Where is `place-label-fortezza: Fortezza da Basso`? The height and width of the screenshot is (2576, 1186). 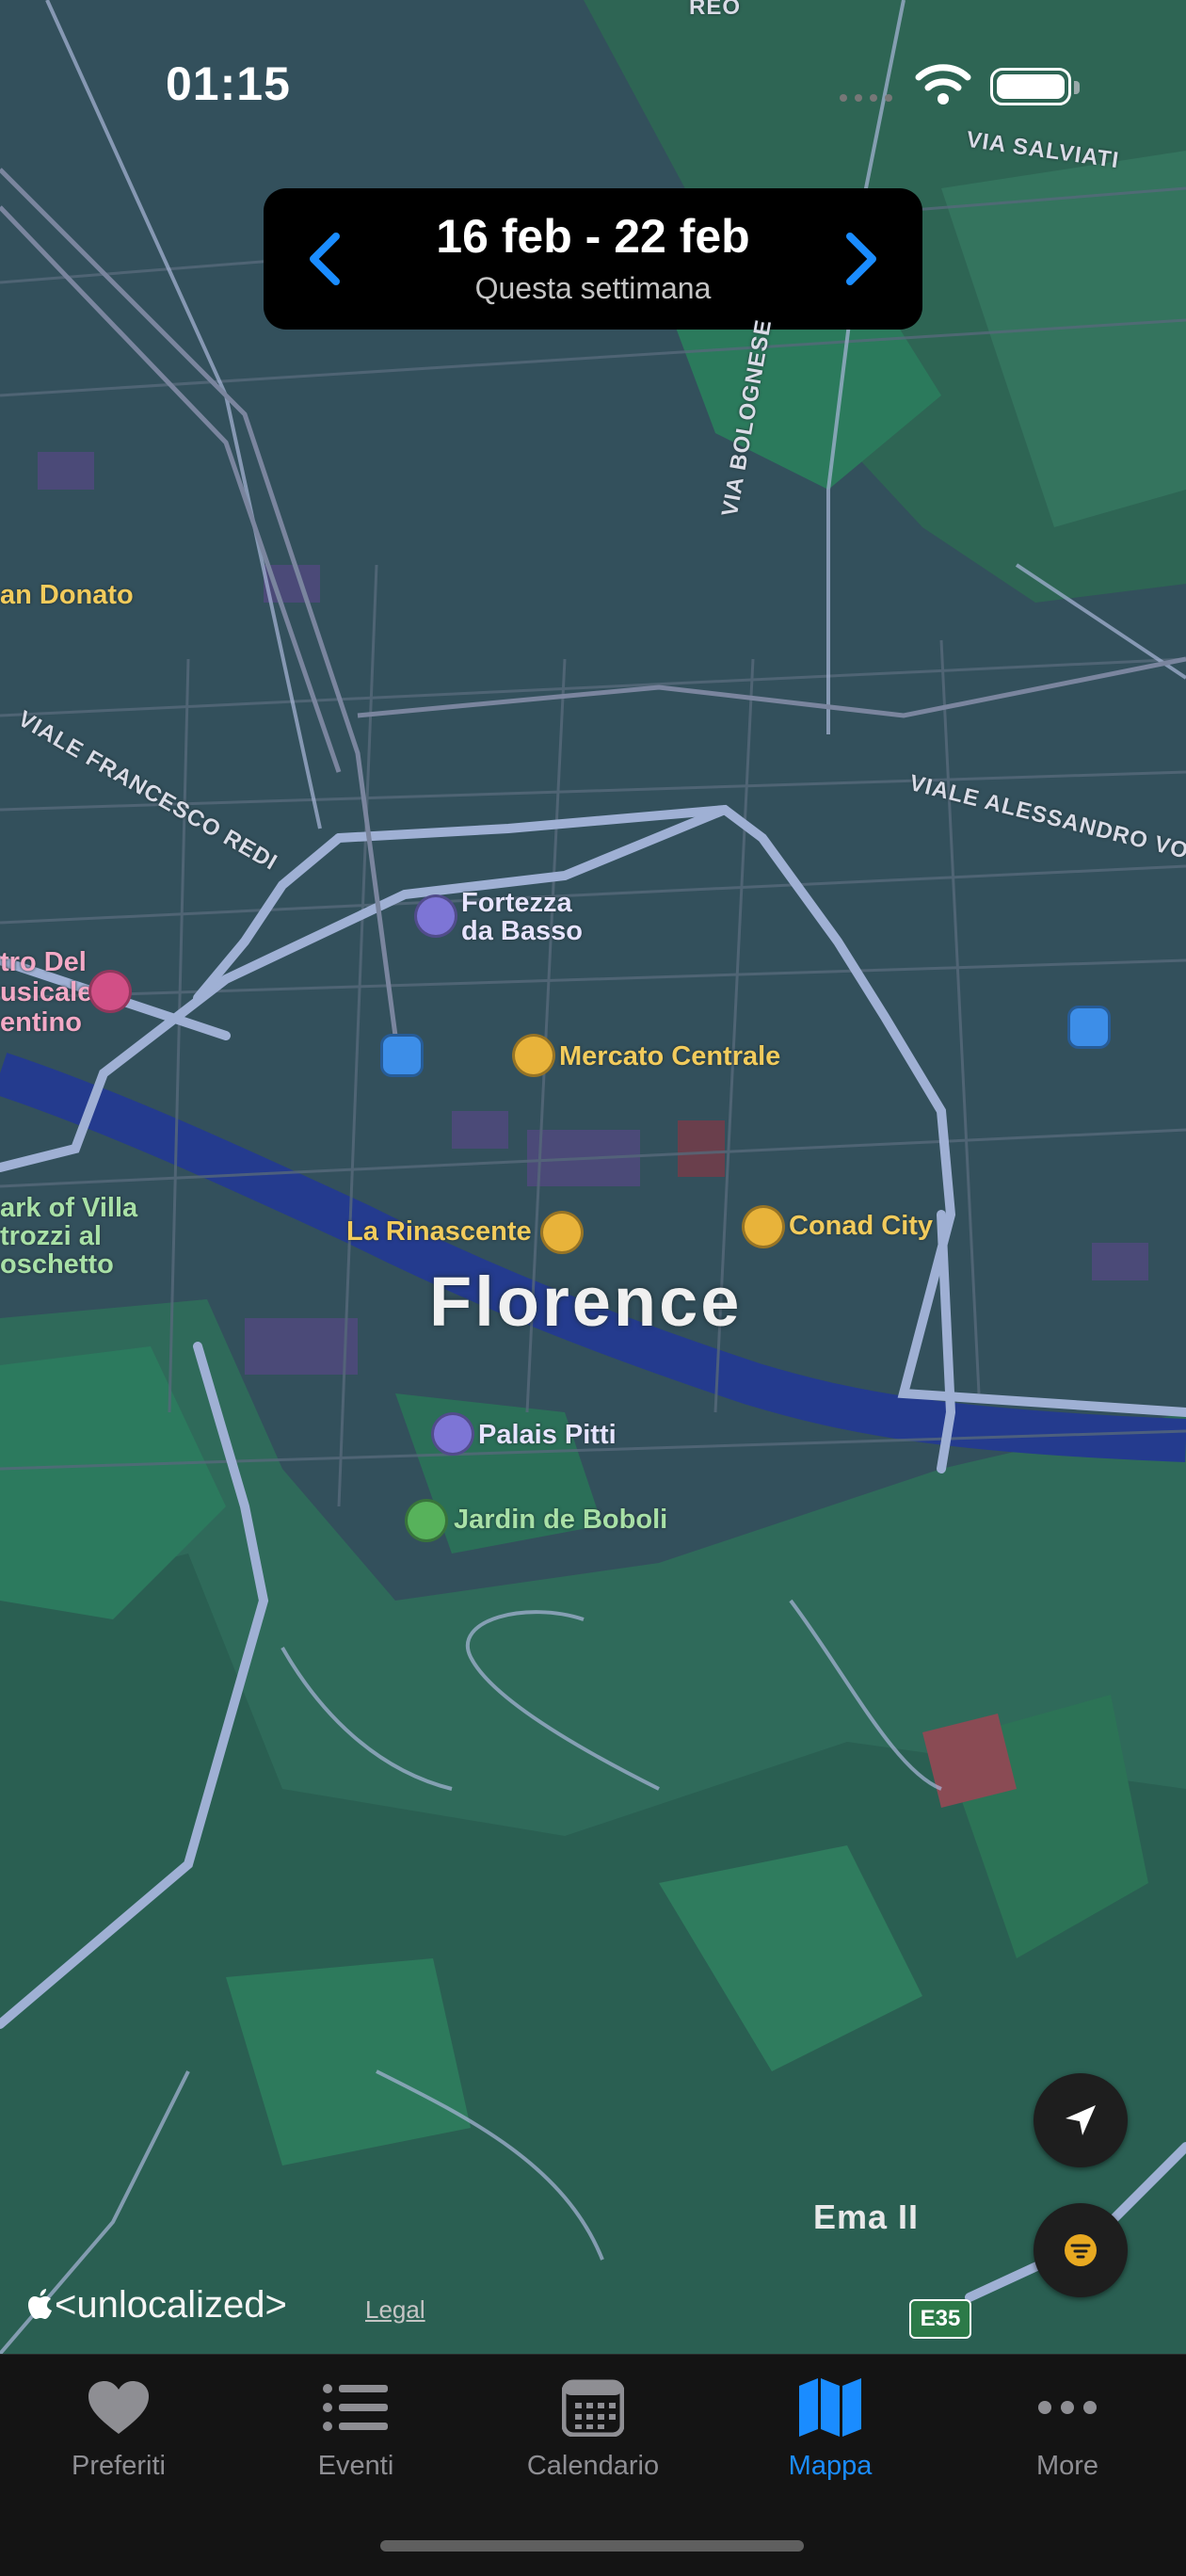
place-label-fortezza: Fortezza da Basso is located at coordinates (522, 917).